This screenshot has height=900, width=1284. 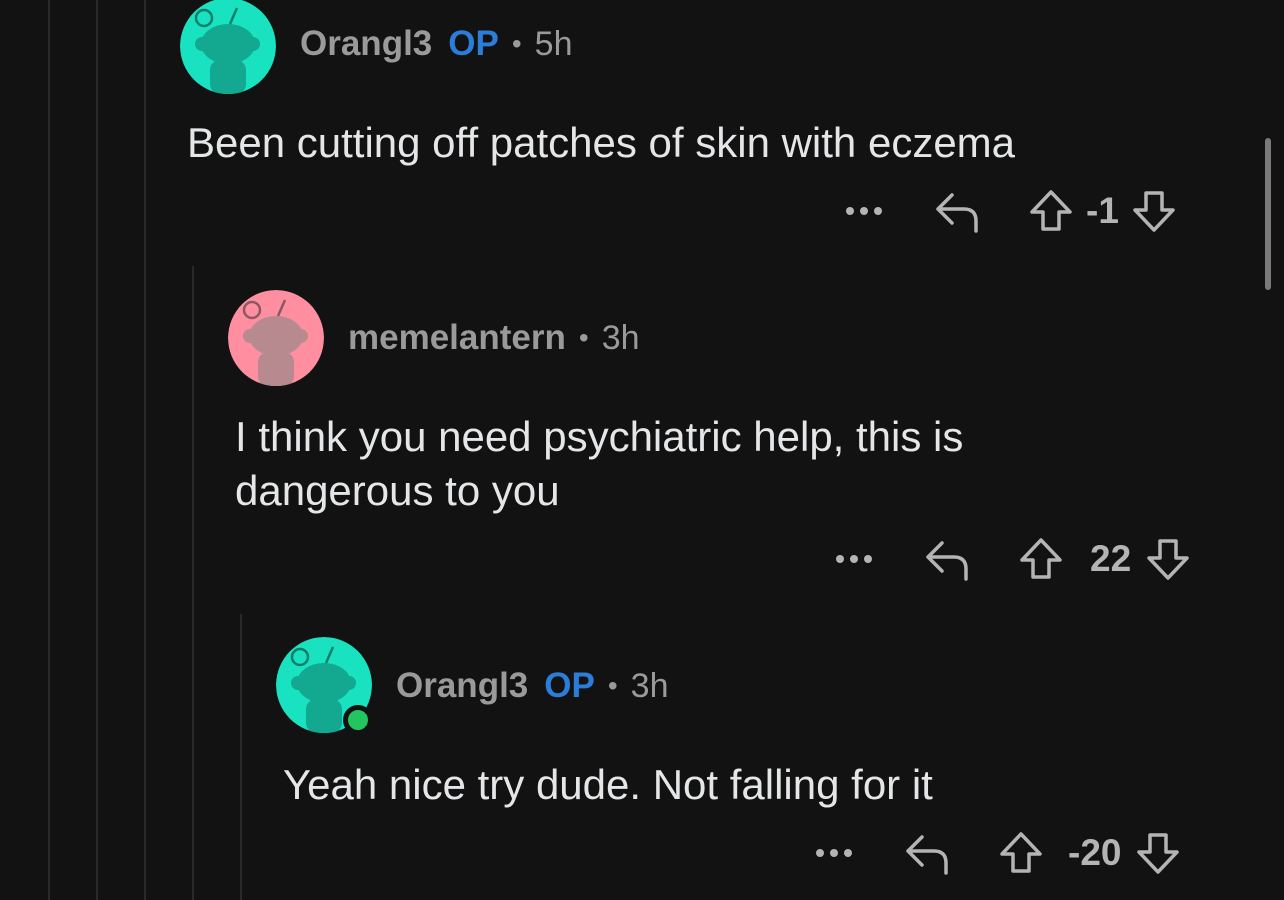 What do you see at coordinates (358, 720) in the screenshot?
I see `online-status-dot` at bounding box center [358, 720].